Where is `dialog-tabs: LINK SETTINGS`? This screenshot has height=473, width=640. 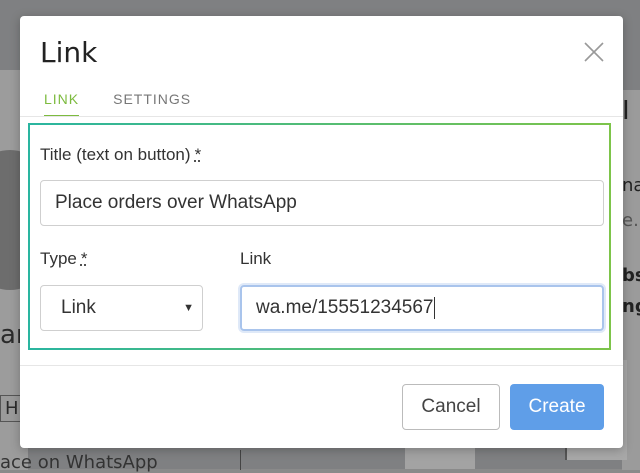
dialog-tabs: LINK SETTINGS is located at coordinates (117, 104).